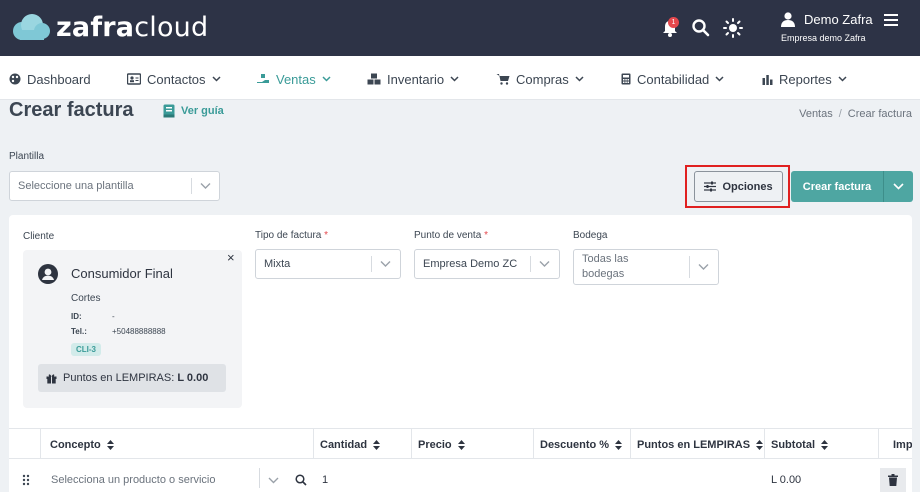 The width and height of the screenshot is (920, 492). I want to click on logo: zafracloud, so click(109, 27).